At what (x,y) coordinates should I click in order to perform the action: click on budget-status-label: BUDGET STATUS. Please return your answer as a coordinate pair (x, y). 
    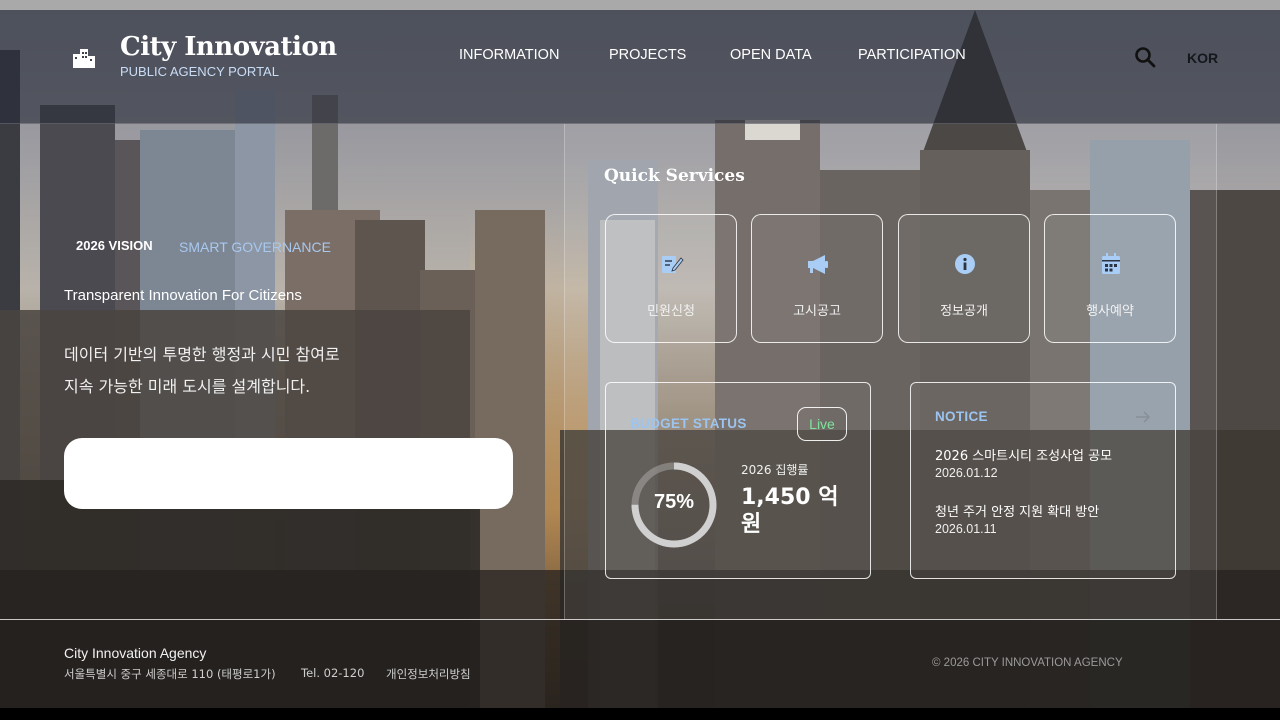
    Looking at the image, I should click on (688, 423).